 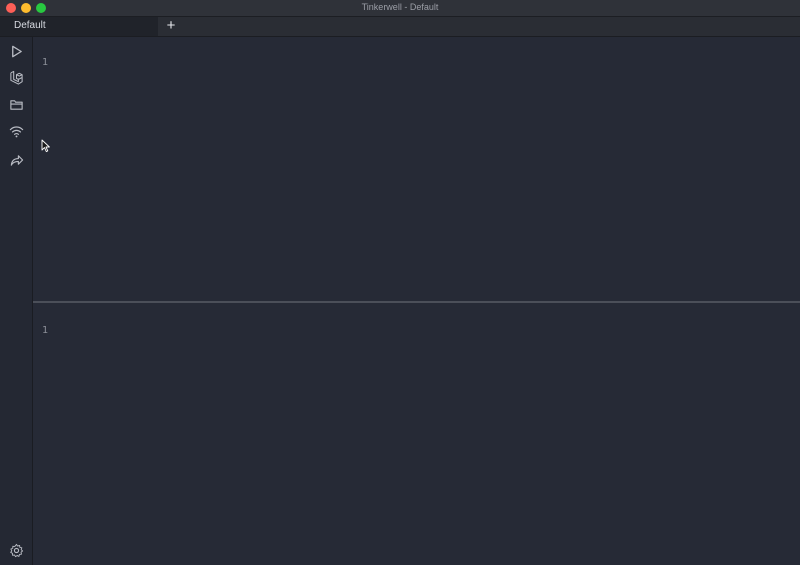 What do you see at coordinates (45, 330) in the screenshot?
I see `output-line-number: 1` at bounding box center [45, 330].